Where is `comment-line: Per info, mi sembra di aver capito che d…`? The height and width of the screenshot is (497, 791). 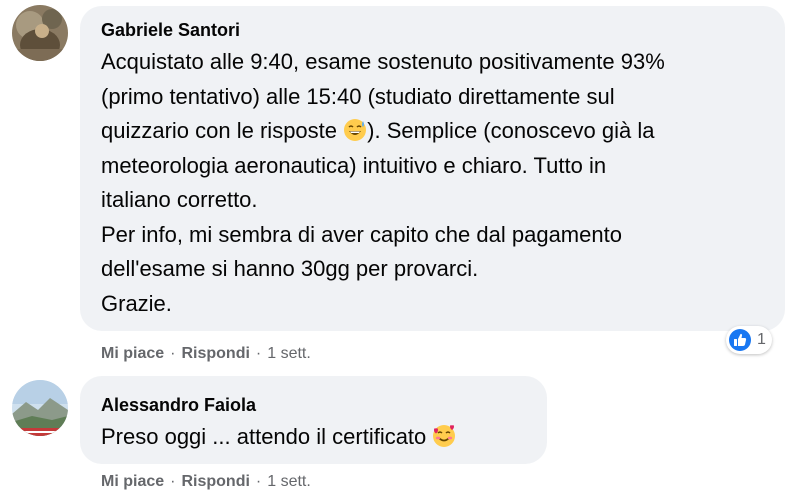
comment-line: Per info, mi sembra di aver capito che d… is located at coordinates (361, 234).